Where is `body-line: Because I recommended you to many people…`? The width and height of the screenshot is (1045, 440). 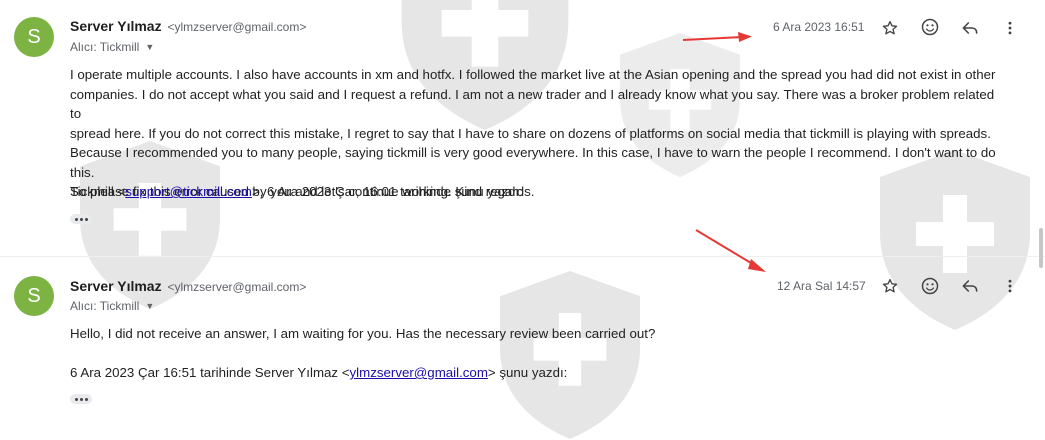 body-line: Because I recommended you to many people… is located at coordinates (533, 162).